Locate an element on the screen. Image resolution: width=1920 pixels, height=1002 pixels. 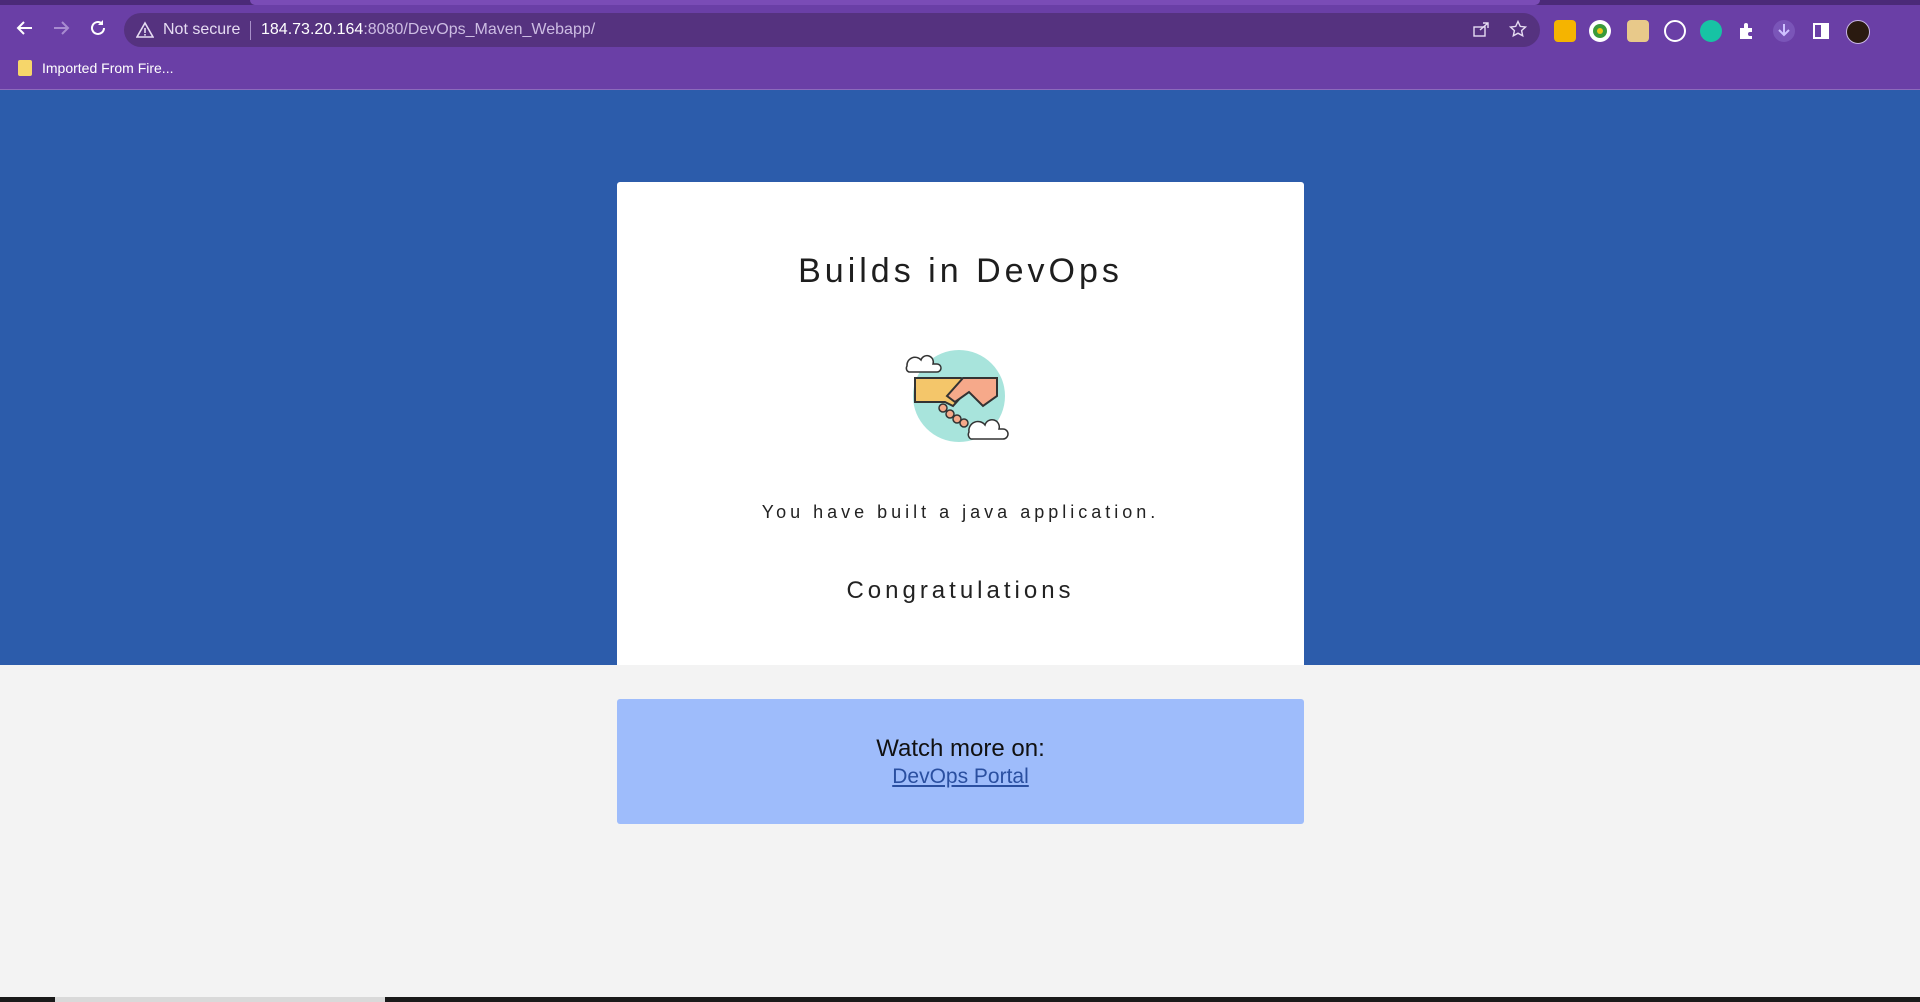
side-panel-icon is located at coordinates (1821, 31).